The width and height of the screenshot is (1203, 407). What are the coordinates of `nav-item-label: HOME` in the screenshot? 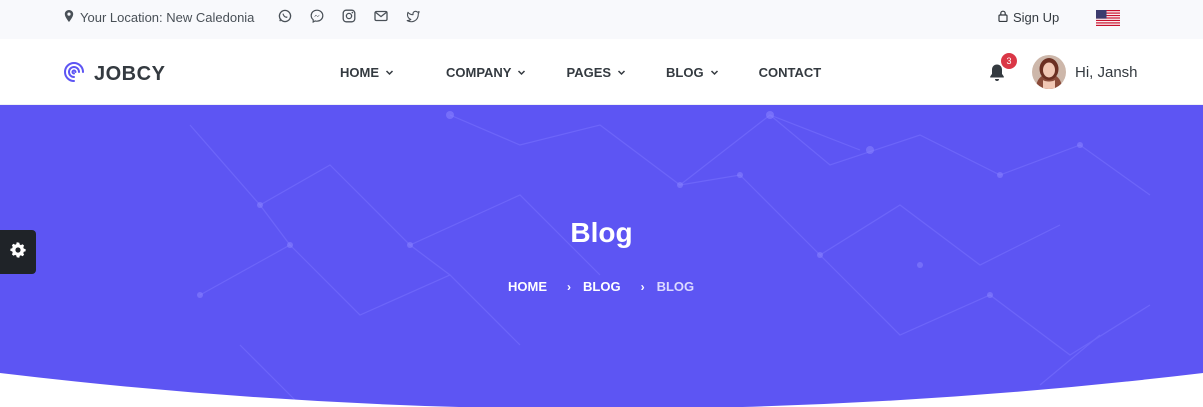 It's located at (359, 72).